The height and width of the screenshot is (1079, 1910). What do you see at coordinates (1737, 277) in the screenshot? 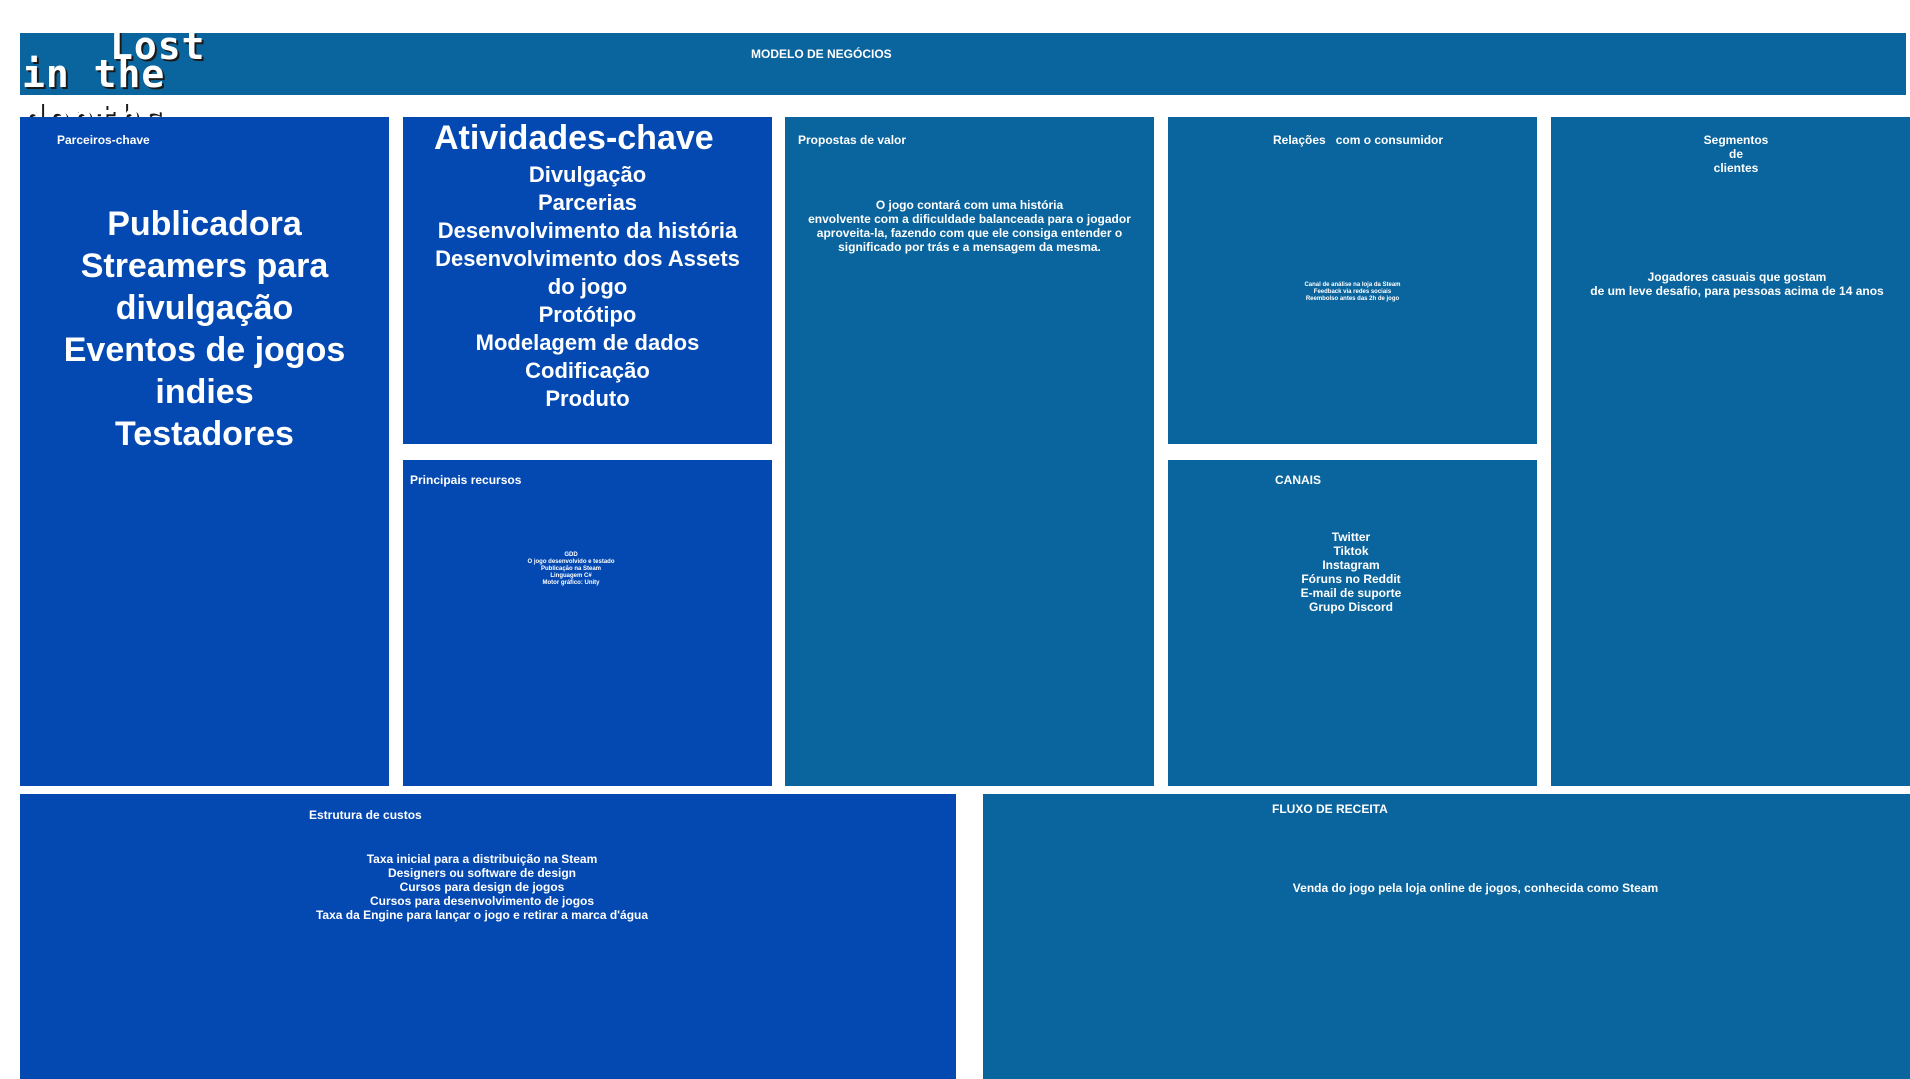
I see `text-line: Jogadores casuais que gostam` at bounding box center [1737, 277].